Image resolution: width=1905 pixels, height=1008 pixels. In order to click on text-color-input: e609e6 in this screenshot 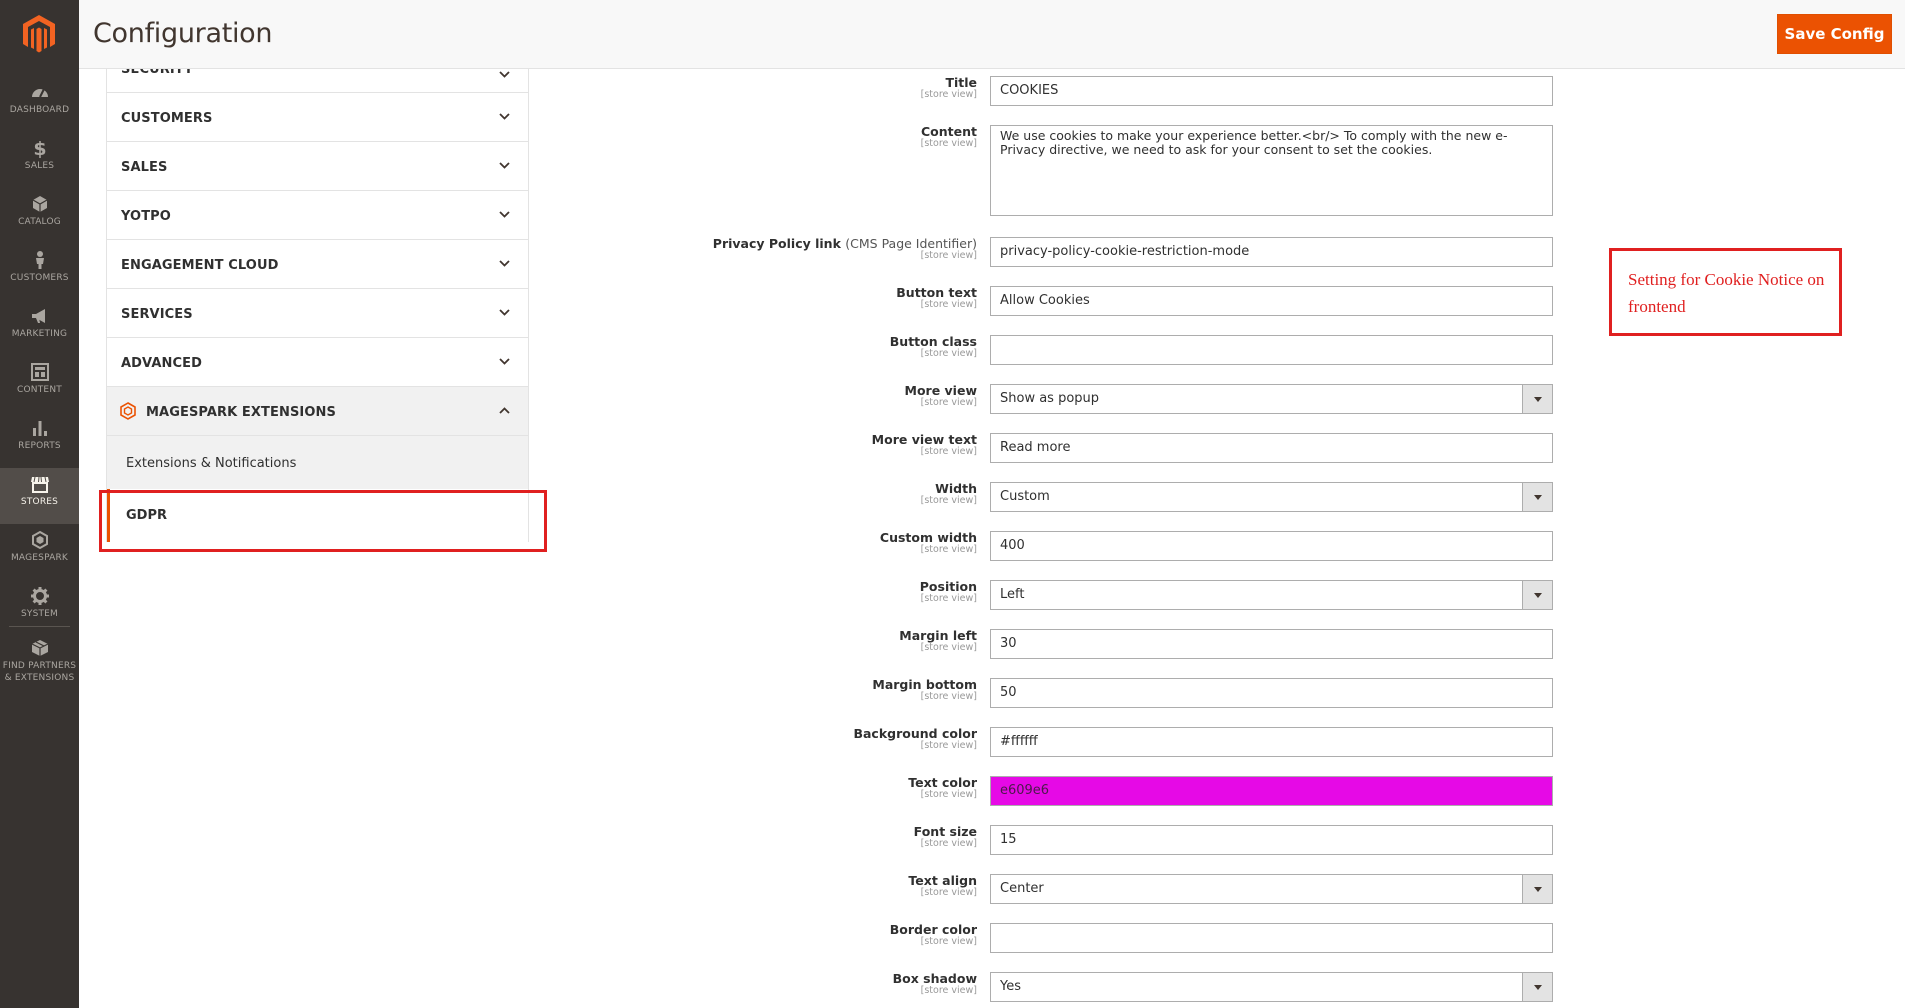, I will do `click(1271, 791)`.